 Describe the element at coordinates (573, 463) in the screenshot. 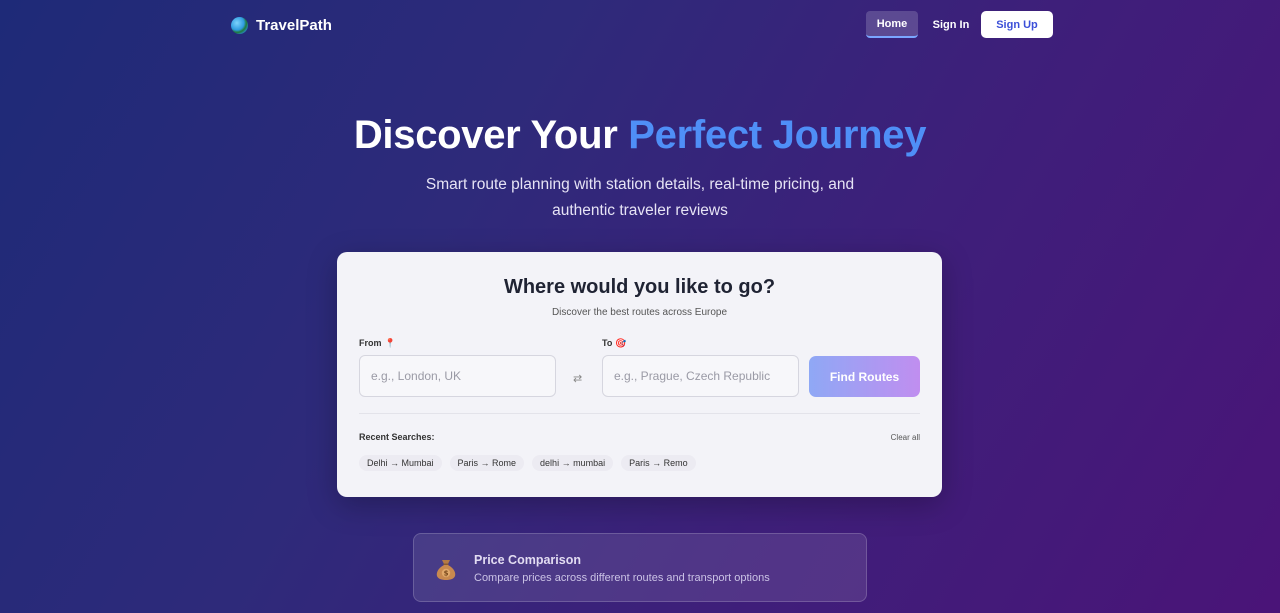

I see `recent-search-chip: delhi → mumbai` at that location.